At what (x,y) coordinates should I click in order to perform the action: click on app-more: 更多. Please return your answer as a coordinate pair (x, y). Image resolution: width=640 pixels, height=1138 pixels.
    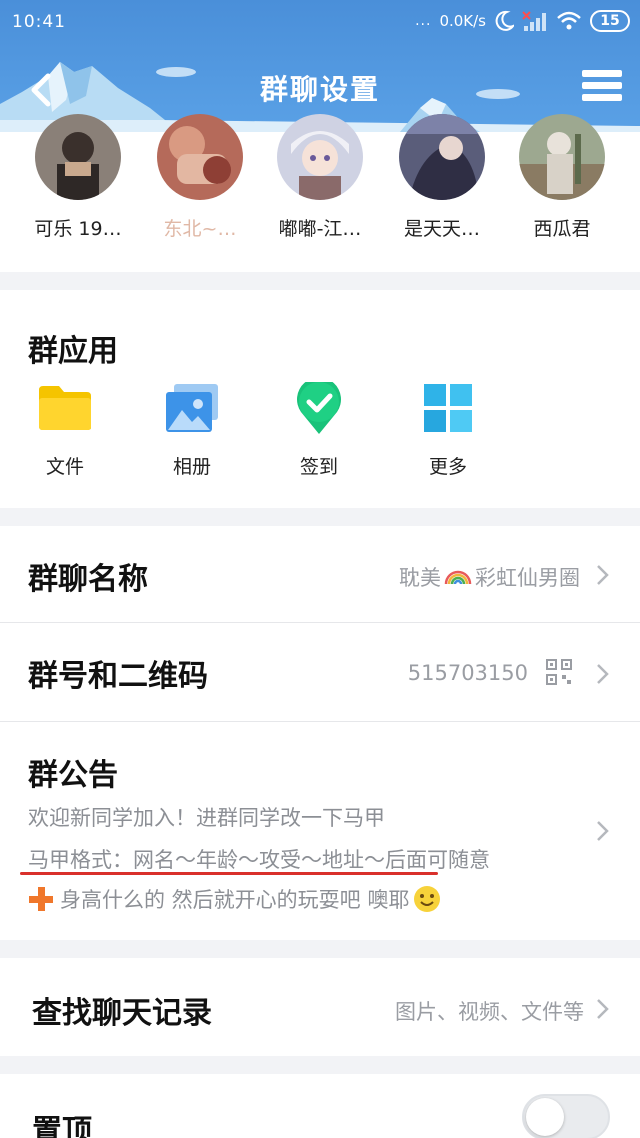
    Looking at the image, I should click on (448, 430).